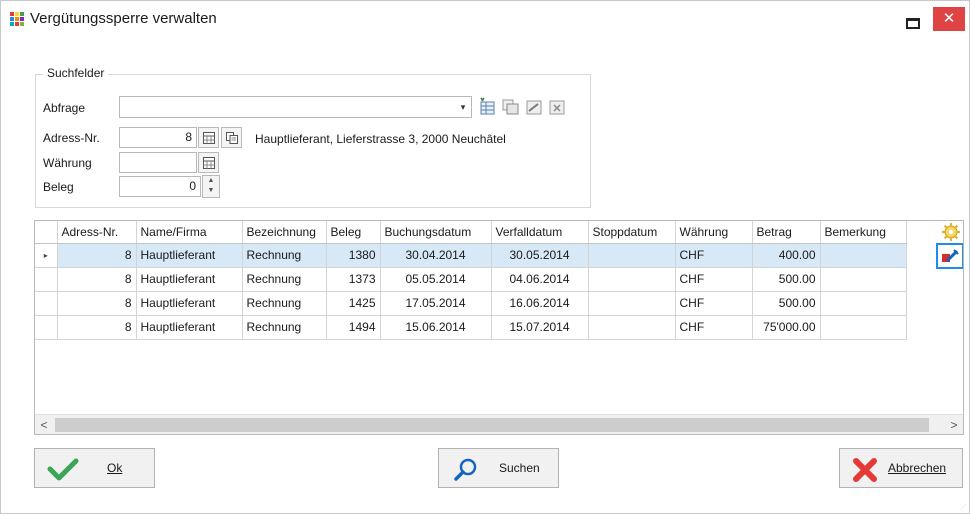 The image size is (970, 514). I want to click on cell-beleg: 1373, so click(353, 279).